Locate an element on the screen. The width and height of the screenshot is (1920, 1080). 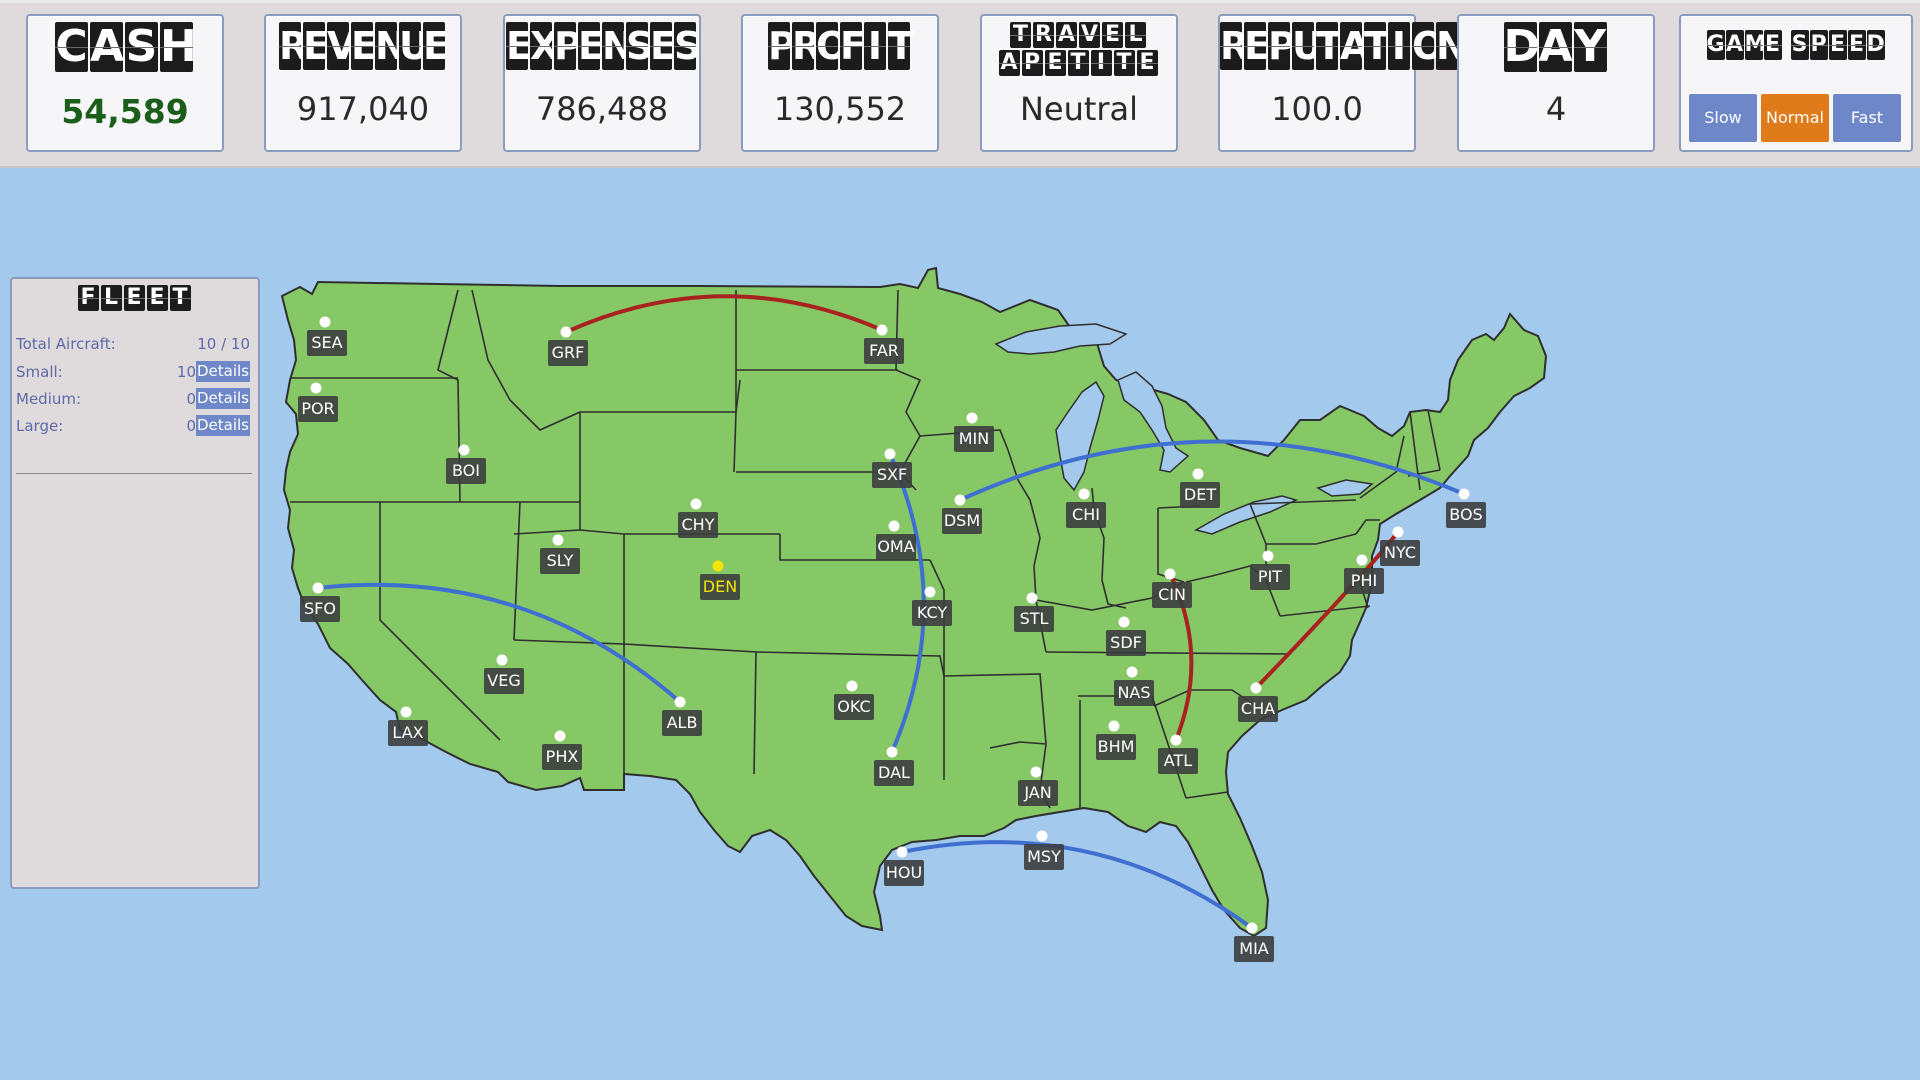
city-code-label: STL is located at coordinates (1034, 618).